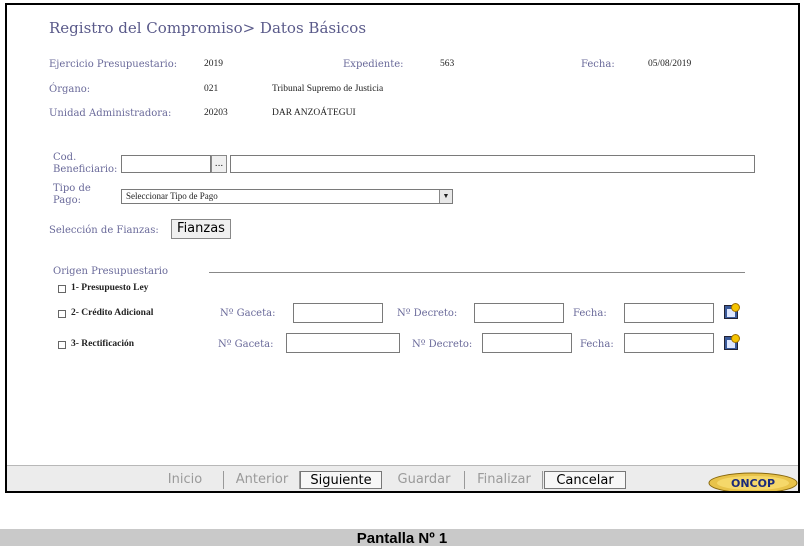 The width and height of the screenshot is (804, 548). What do you see at coordinates (110, 271) in the screenshot?
I see `origen-heading: Origen Presupuestario` at bounding box center [110, 271].